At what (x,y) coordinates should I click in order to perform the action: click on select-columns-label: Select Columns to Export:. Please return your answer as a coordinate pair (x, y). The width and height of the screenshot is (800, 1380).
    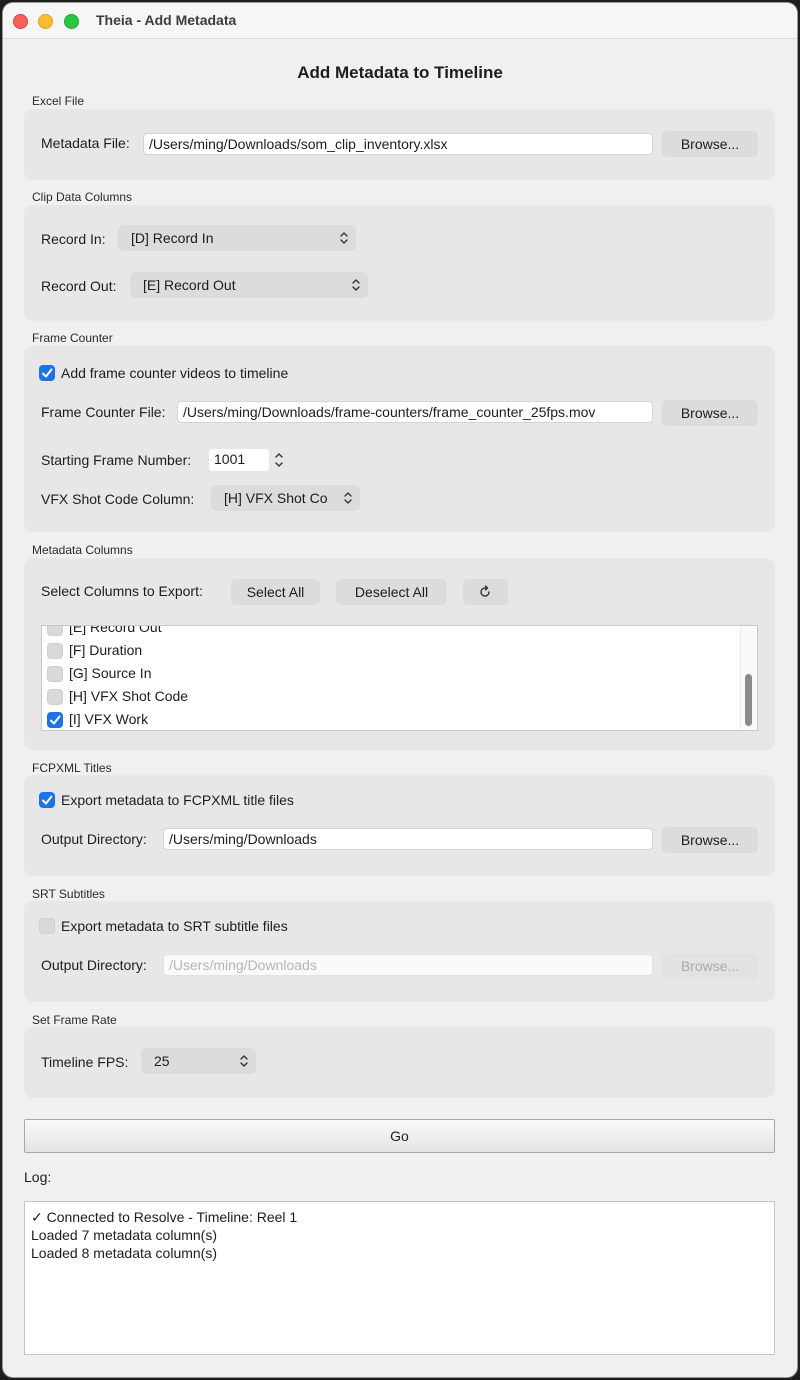
    Looking at the image, I should click on (122, 591).